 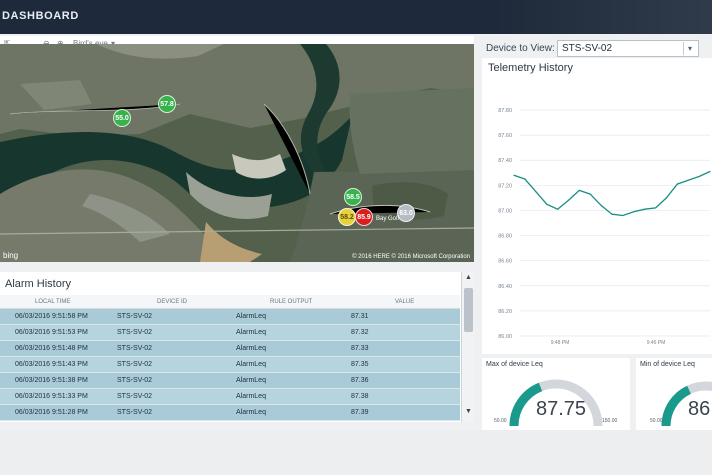 What do you see at coordinates (51, 396) in the screenshot?
I see `cell-time: 06/03/2016 9:51:33 PM` at bounding box center [51, 396].